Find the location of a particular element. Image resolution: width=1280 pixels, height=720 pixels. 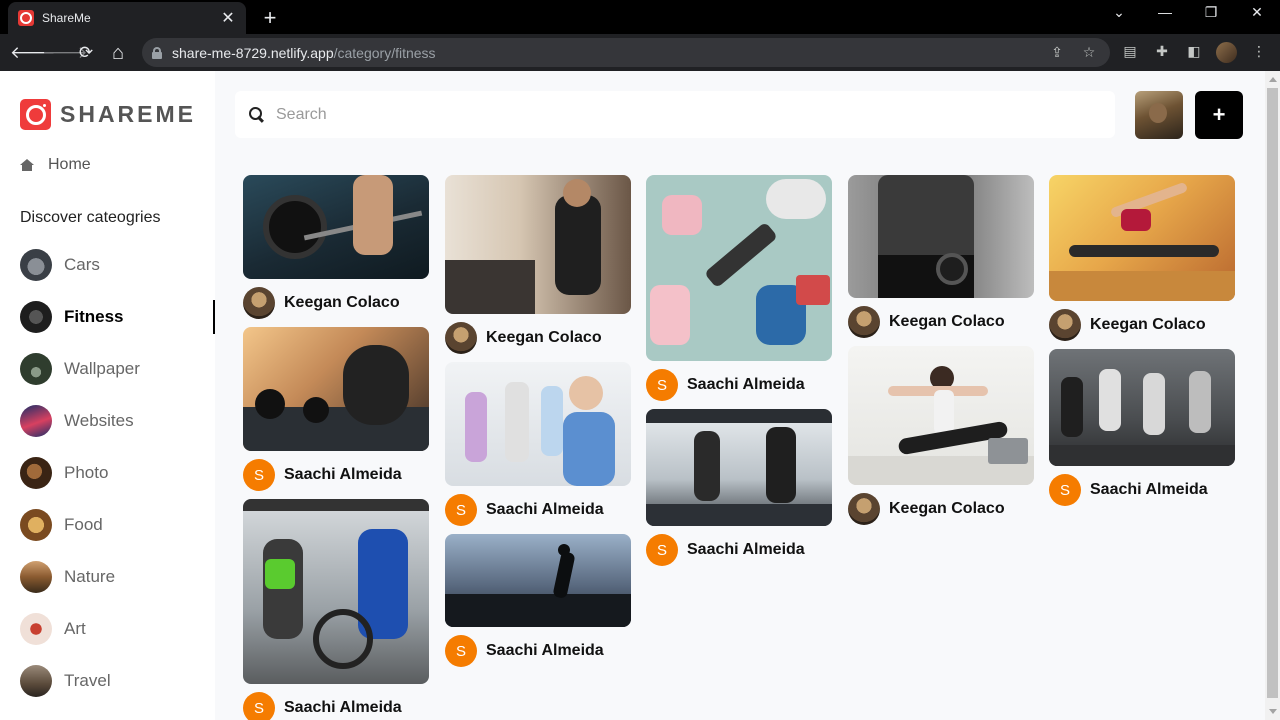

user-profile-avatar is located at coordinates (1159, 115).